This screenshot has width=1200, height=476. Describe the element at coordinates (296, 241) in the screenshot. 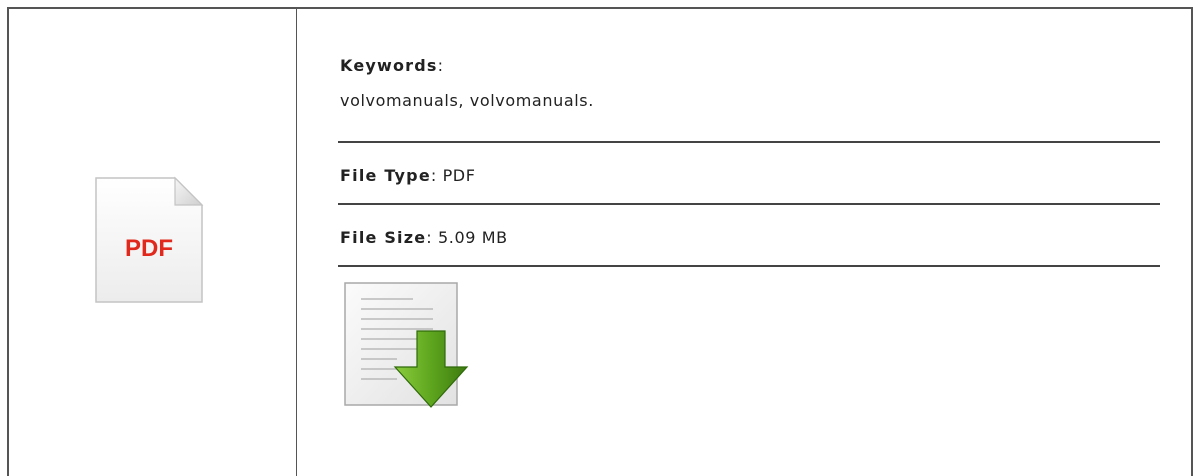

I see `column-divider` at that location.